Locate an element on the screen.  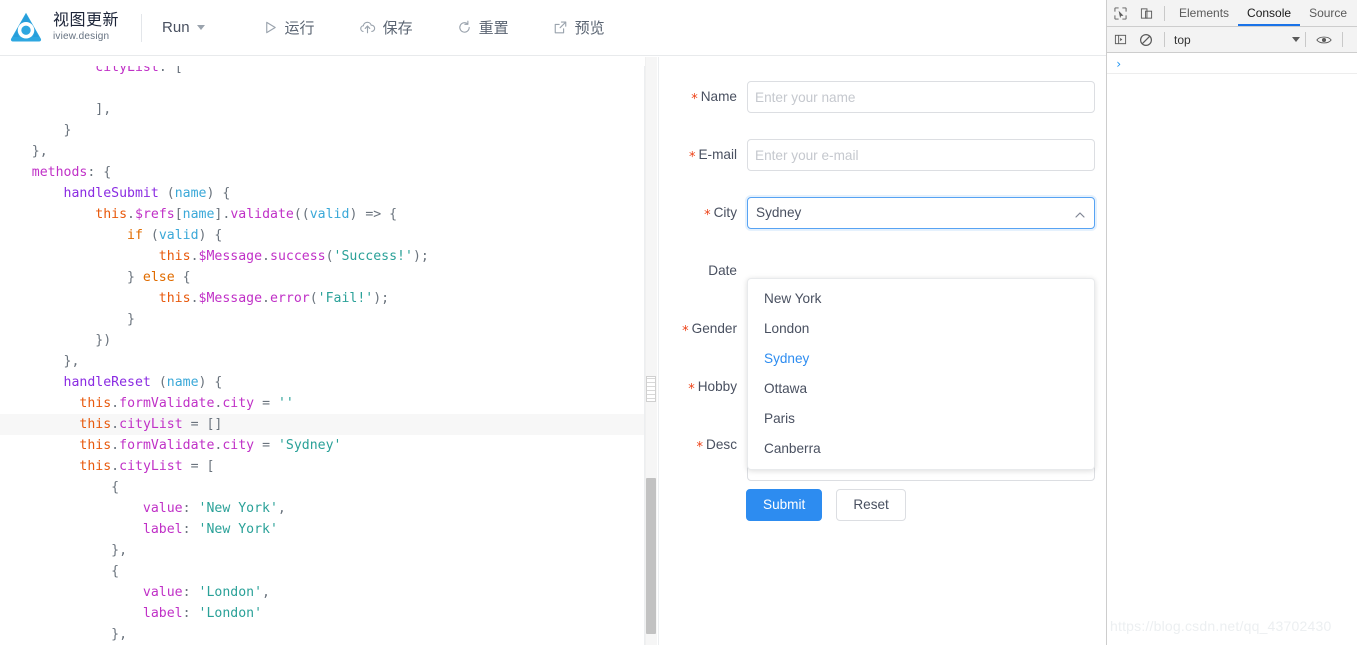
code-line: label: 'London' is located at coordinates (202, 613).